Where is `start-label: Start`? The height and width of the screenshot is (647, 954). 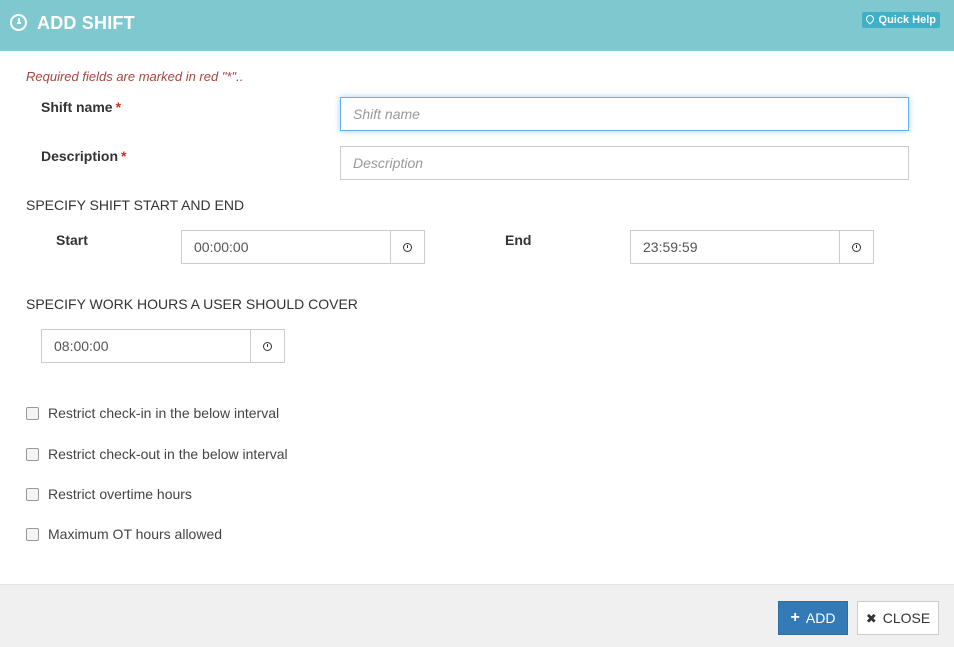
start-label: Start is located at coordinates (72, 240).